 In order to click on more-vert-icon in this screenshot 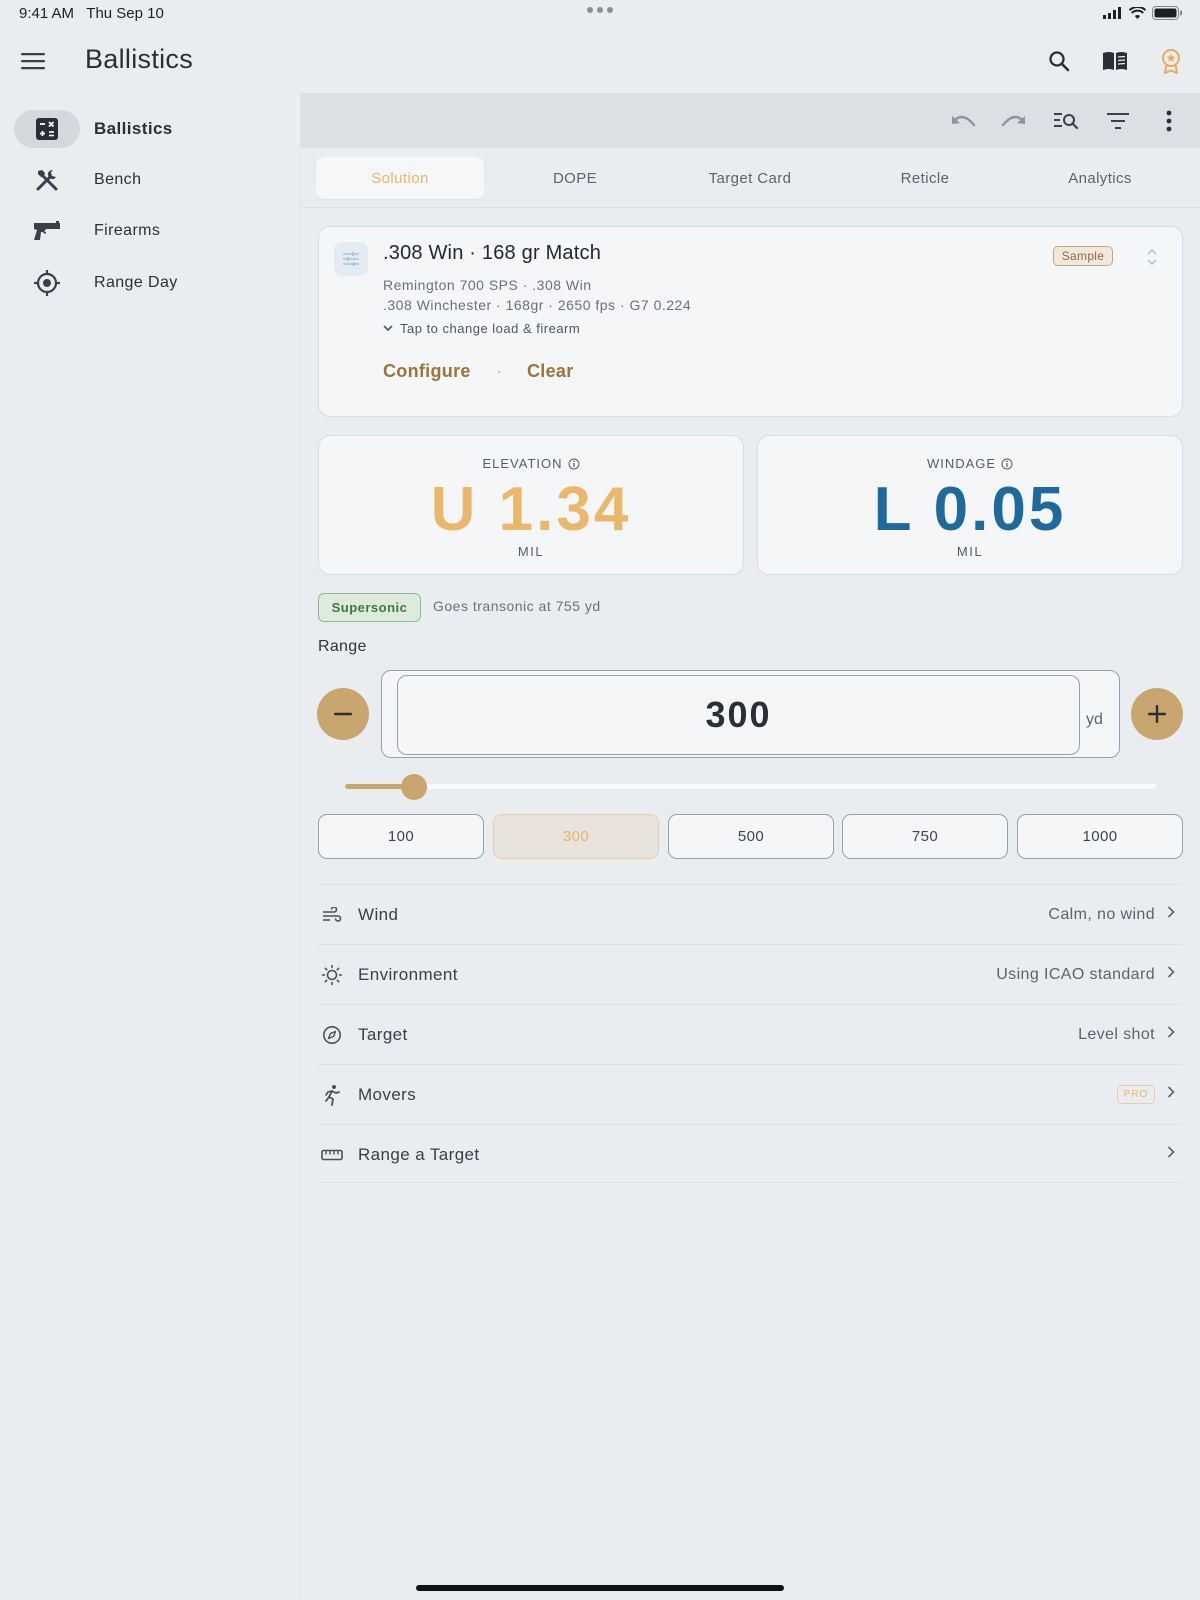, I will do `click(1169, 121)`.